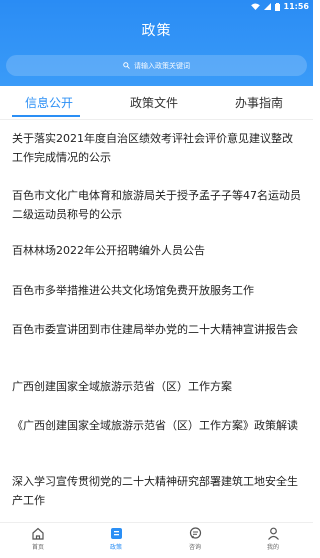  Describe the element at coordinates (108, 250) in the screenshot. I see `list-item-title: 百林林场2022年公开招聘编外人员公告` at that location.